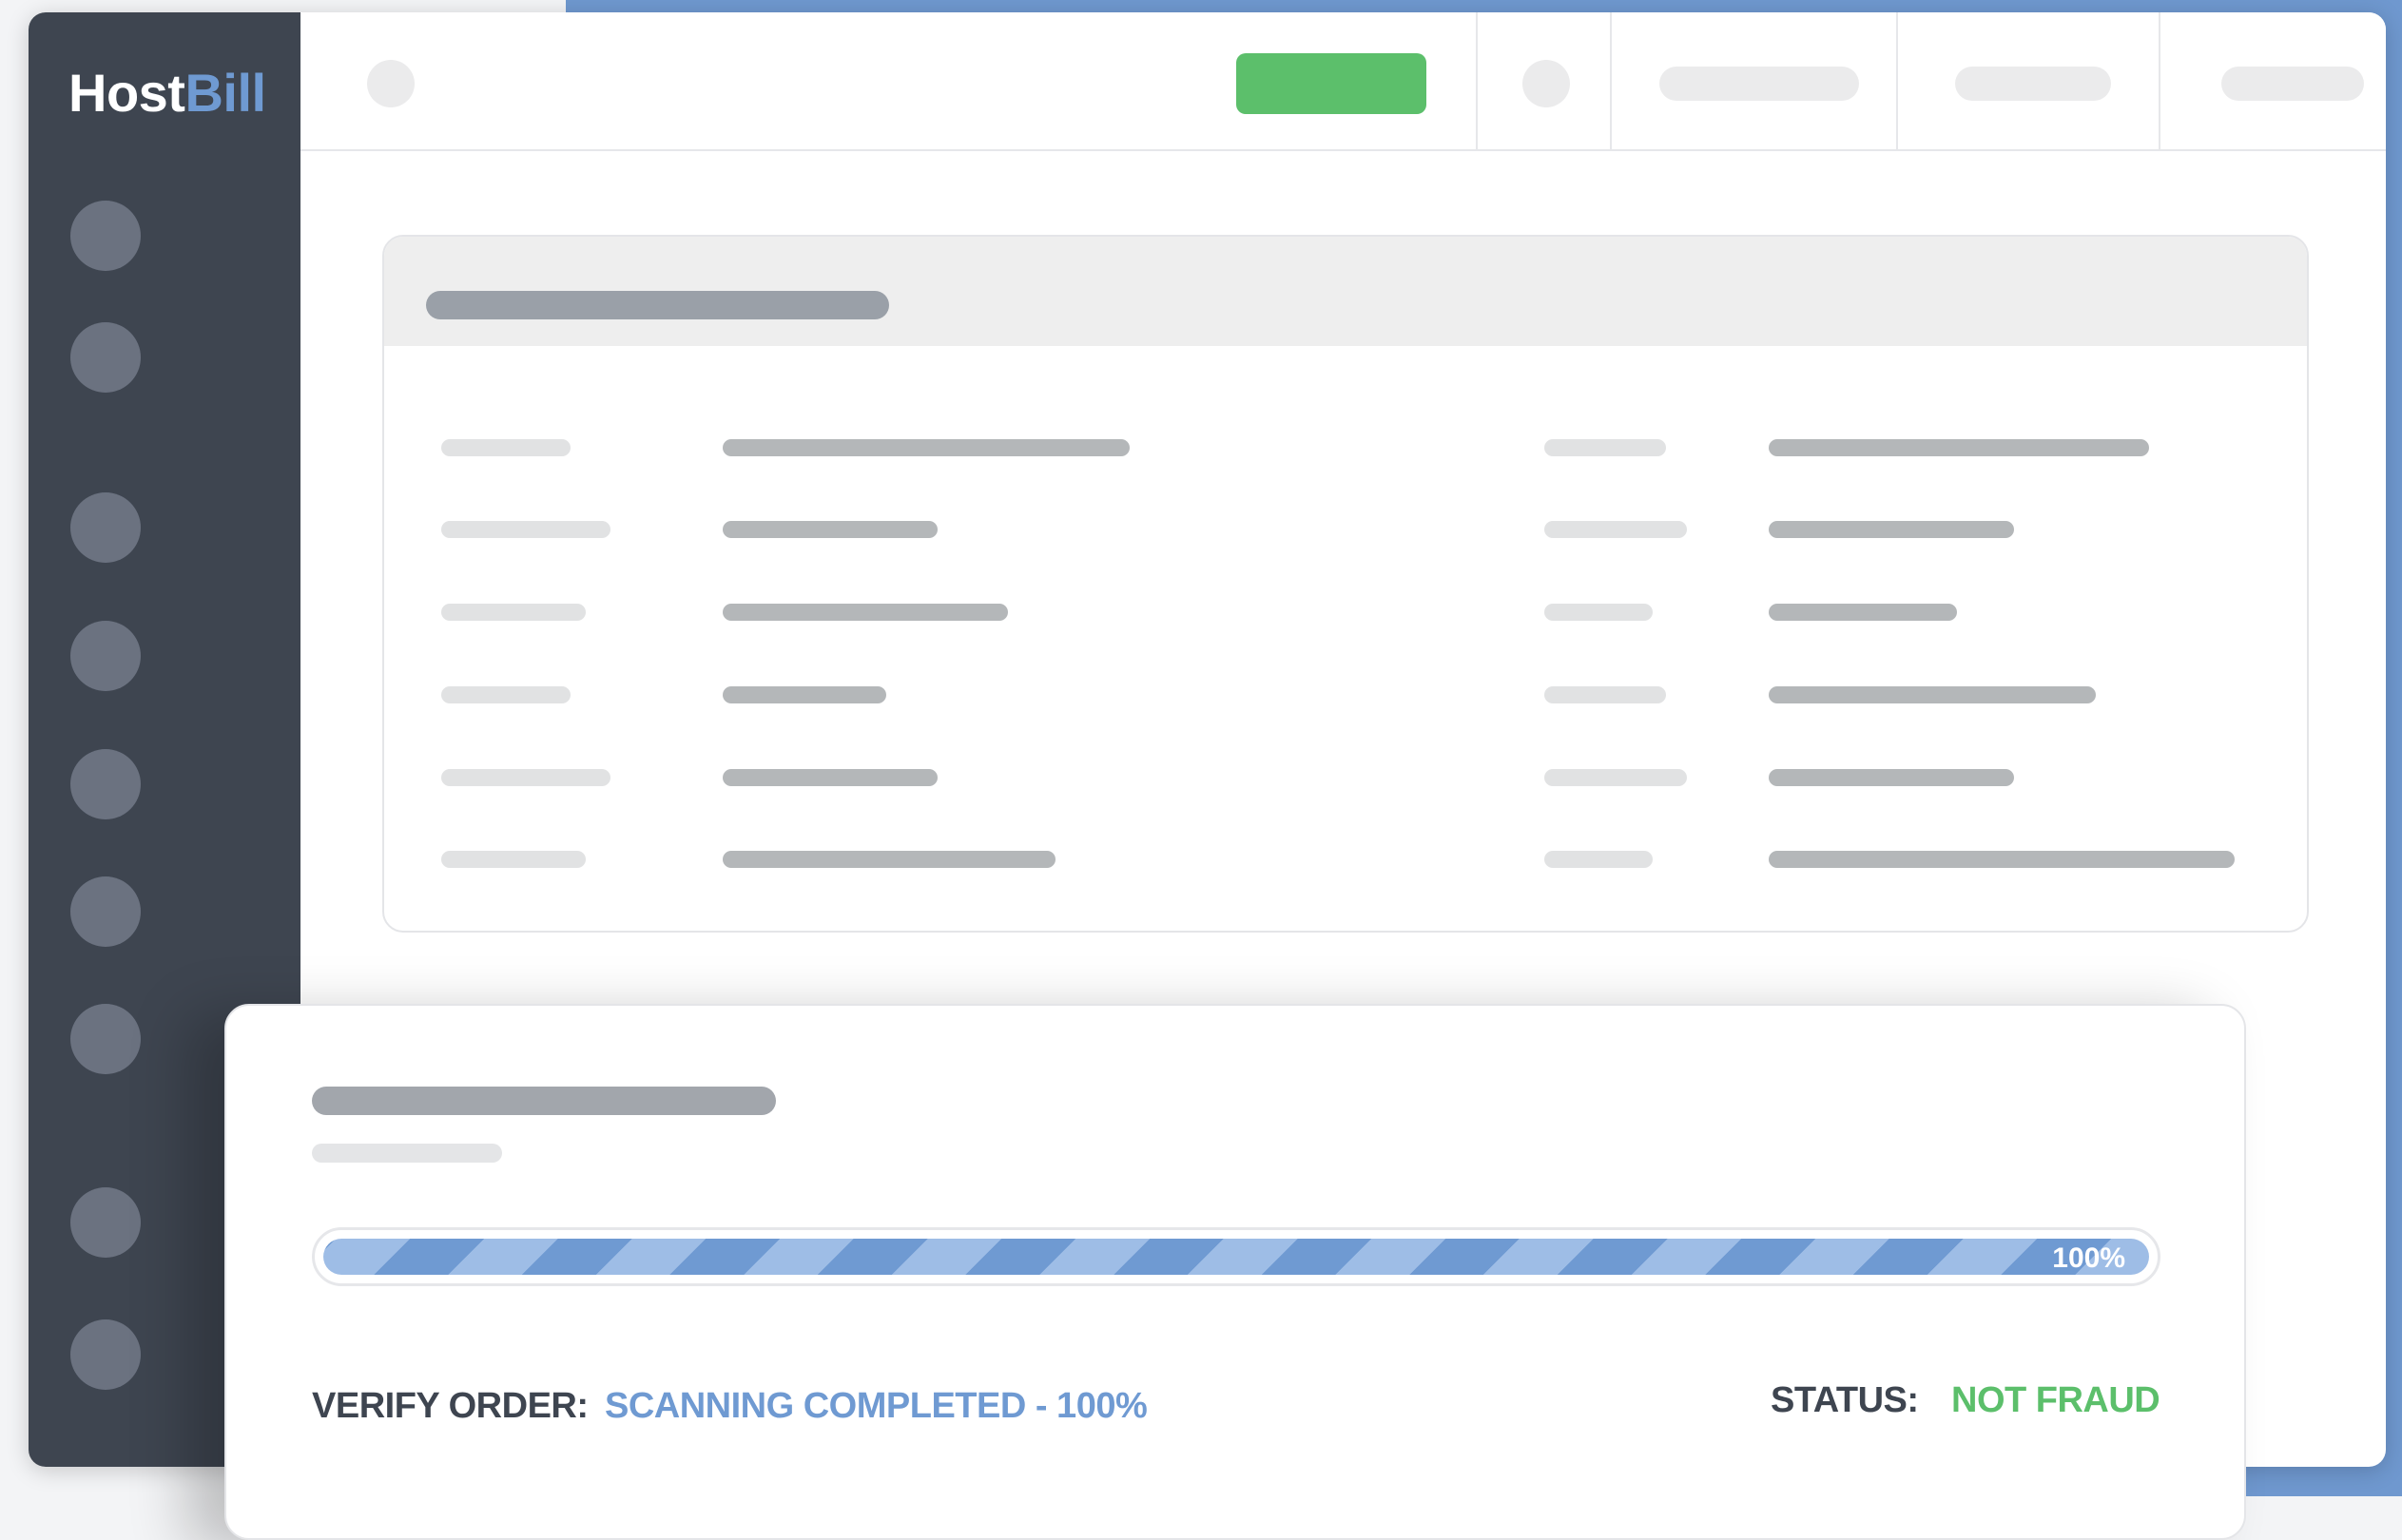 Image resolution: width=2402 pixels, height=1540 pixels. I want to click on scan-progress-label: 100%, so click(2088, 1258).